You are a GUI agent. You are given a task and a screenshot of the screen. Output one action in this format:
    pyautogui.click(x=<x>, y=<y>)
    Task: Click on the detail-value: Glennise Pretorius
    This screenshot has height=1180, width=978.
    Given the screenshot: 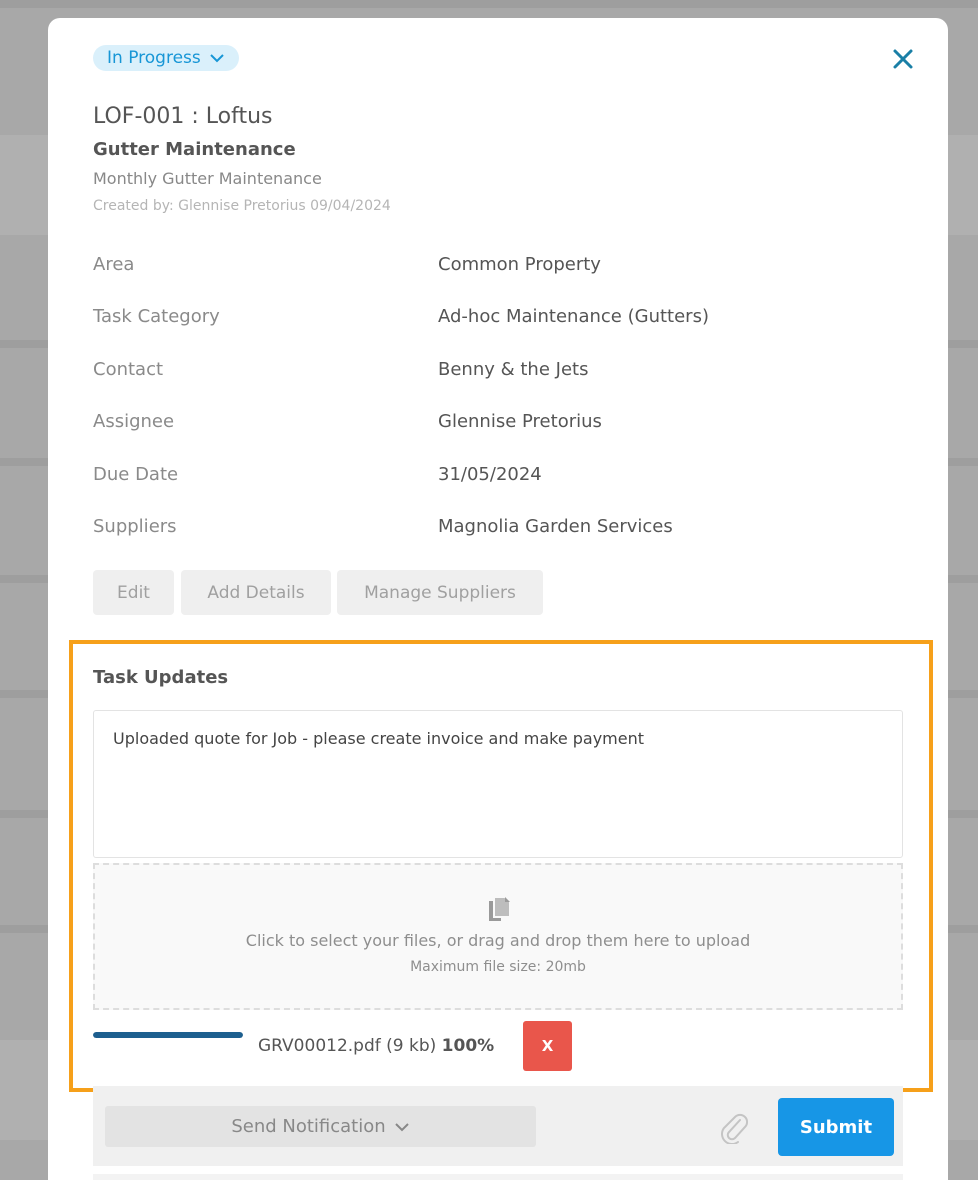 What is the action you would take?
    pyautogui.click(x=520, y=421)
    